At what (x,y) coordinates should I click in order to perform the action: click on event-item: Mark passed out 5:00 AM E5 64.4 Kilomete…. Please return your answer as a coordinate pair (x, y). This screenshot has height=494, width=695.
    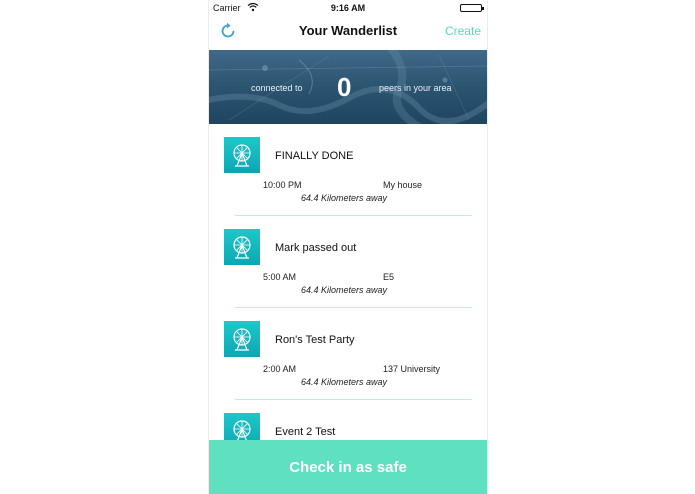
    Looking at the image, I should click on (348, 262).